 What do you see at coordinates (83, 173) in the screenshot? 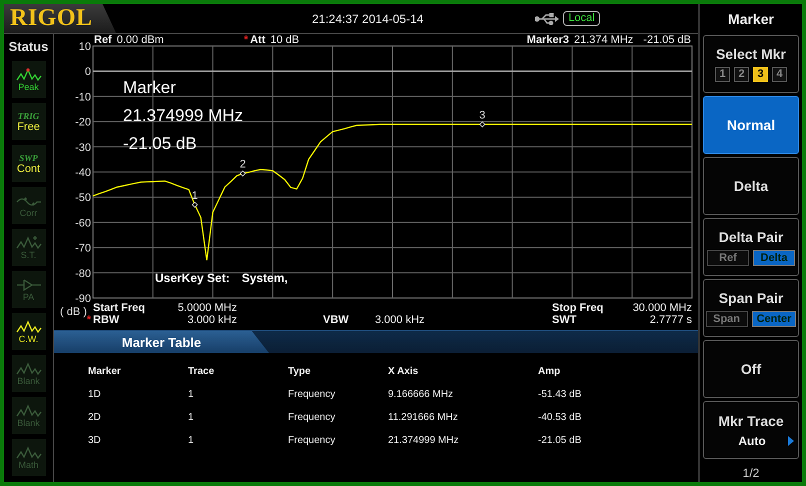
I see `y-tick-label: -40` at bounding box center [83, 173].